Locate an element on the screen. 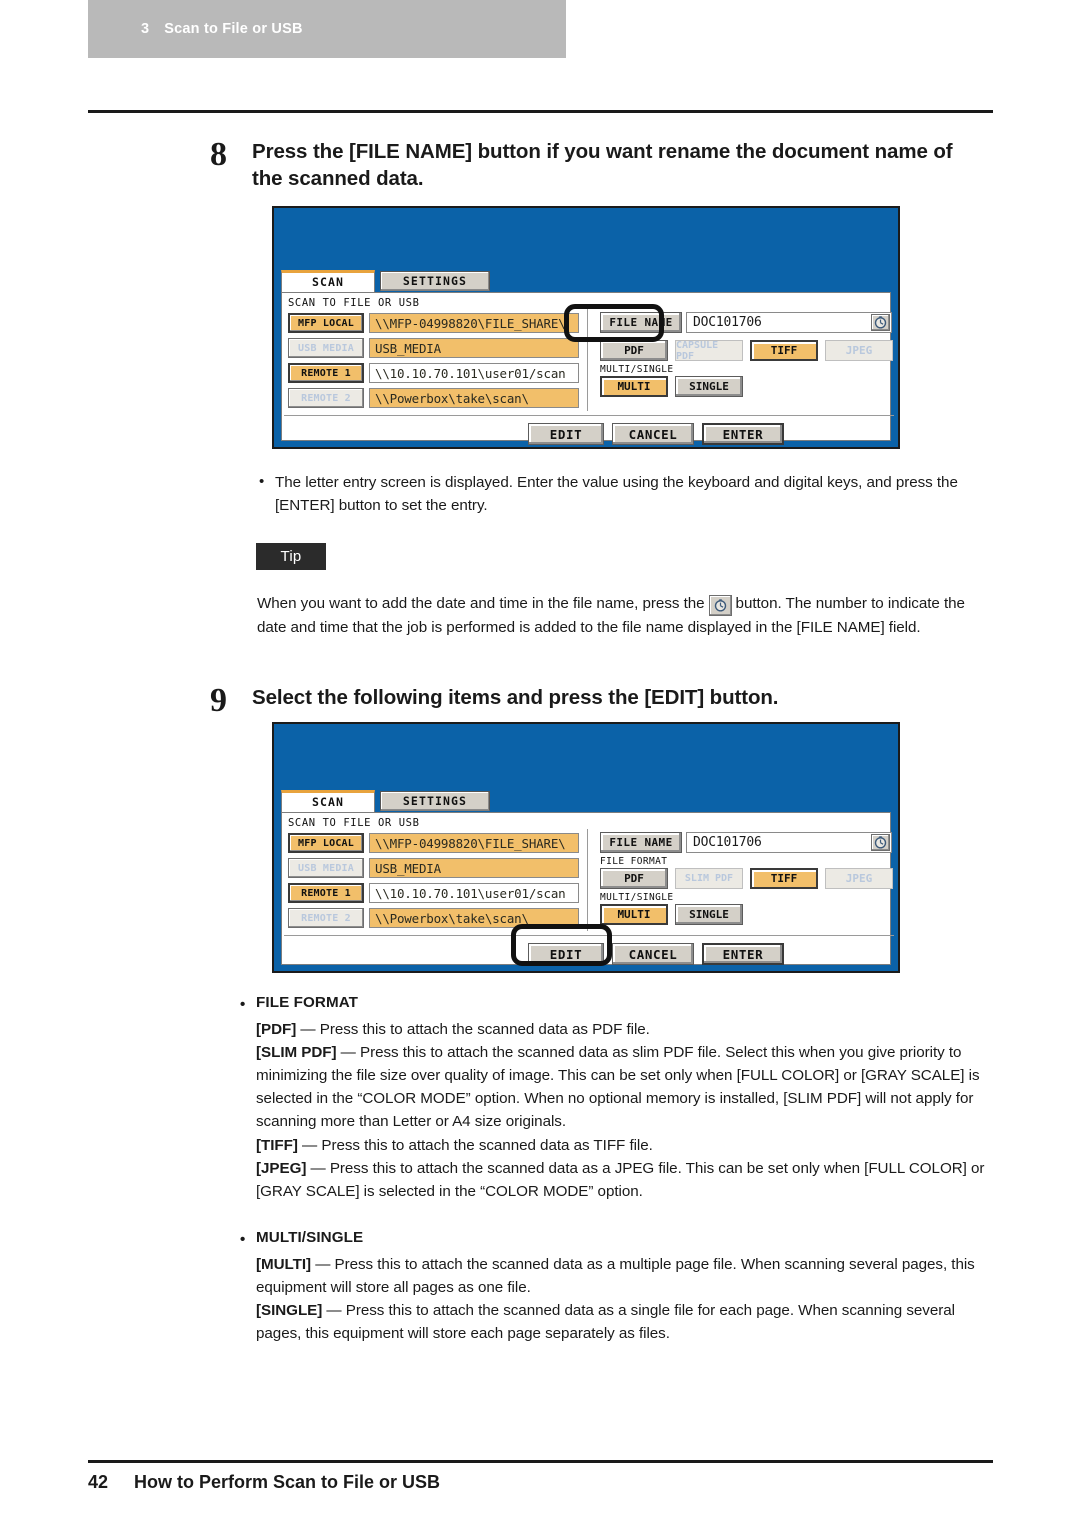 The image size is (1080, 1526). screen2-file-name-button: FILE NAME is located at coordinates (641, 842).